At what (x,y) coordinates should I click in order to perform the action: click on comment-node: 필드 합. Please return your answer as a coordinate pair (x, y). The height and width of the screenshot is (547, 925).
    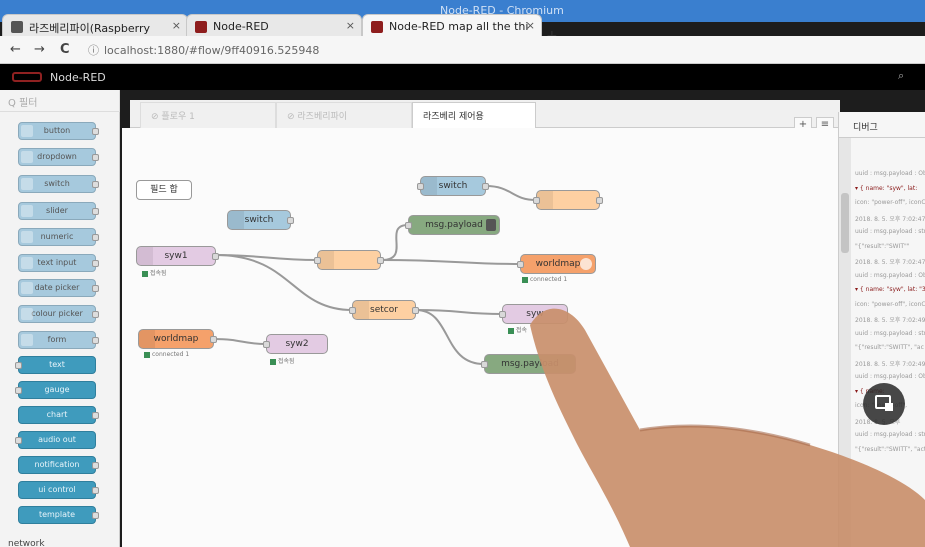
    Looking at the image, I should click on (164, 190).